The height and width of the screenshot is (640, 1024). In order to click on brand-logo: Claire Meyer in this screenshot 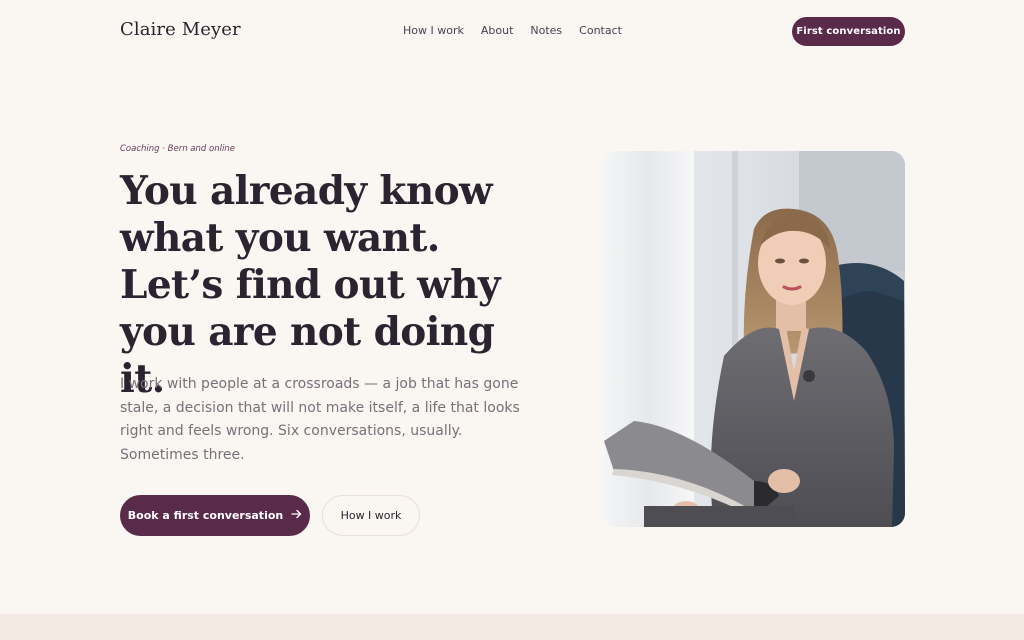, I will do `click(180, 29)`.